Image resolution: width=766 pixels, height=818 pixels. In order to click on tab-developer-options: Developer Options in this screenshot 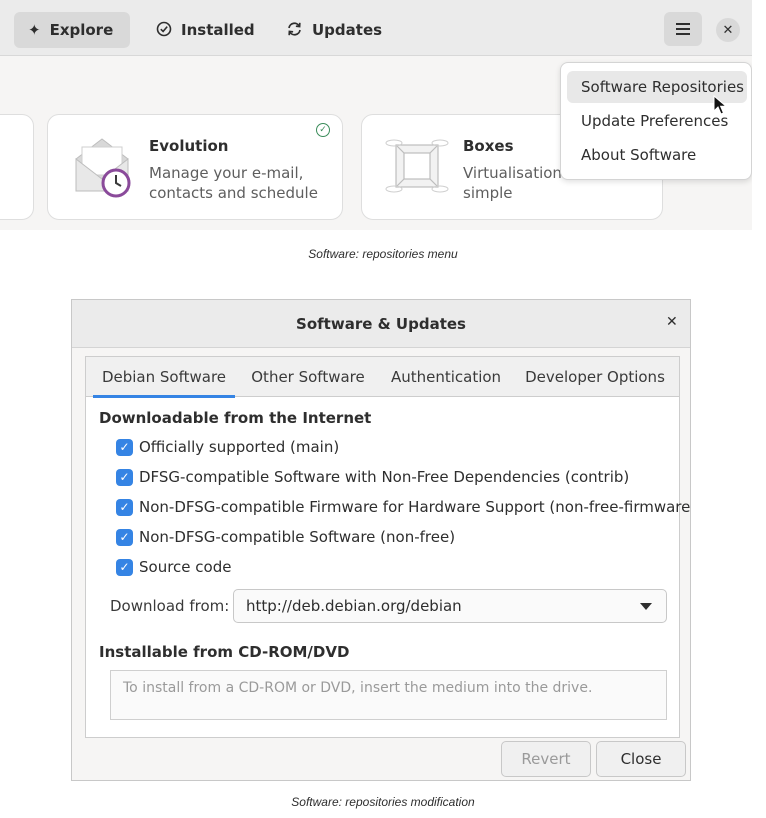, I will do `click(595, 377)`.